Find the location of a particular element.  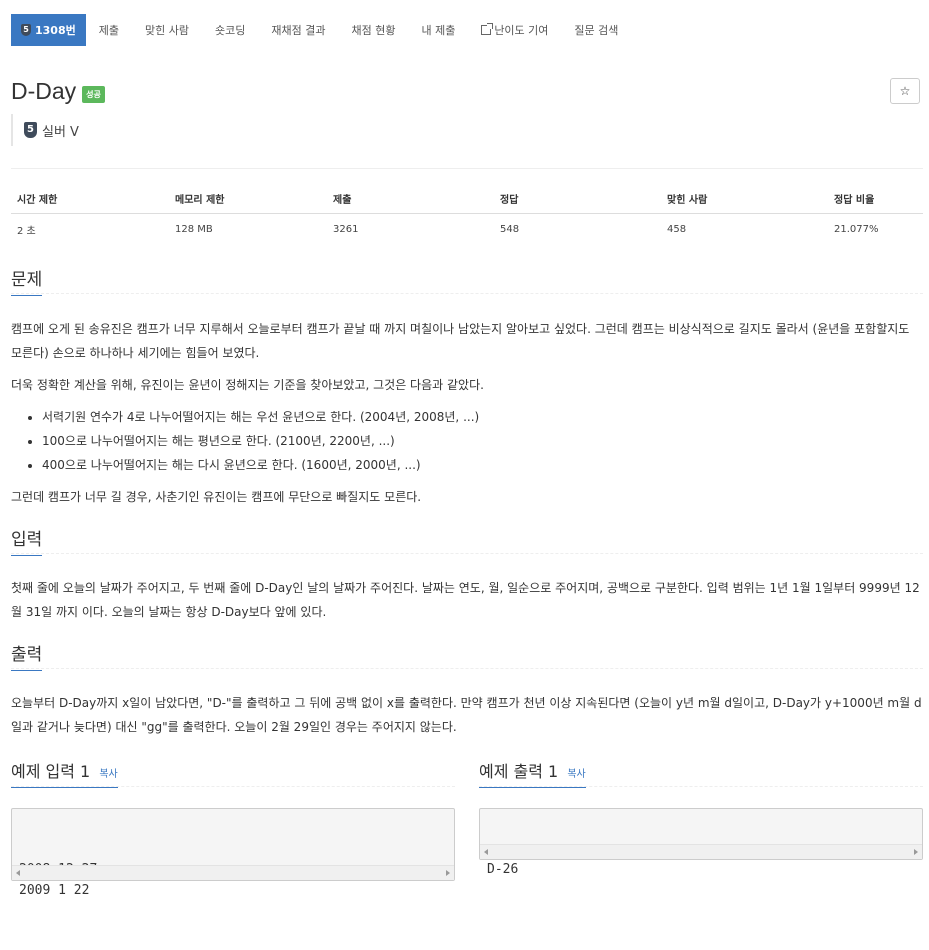

value-solved-users: 458 is located at coordinates (677, 229).